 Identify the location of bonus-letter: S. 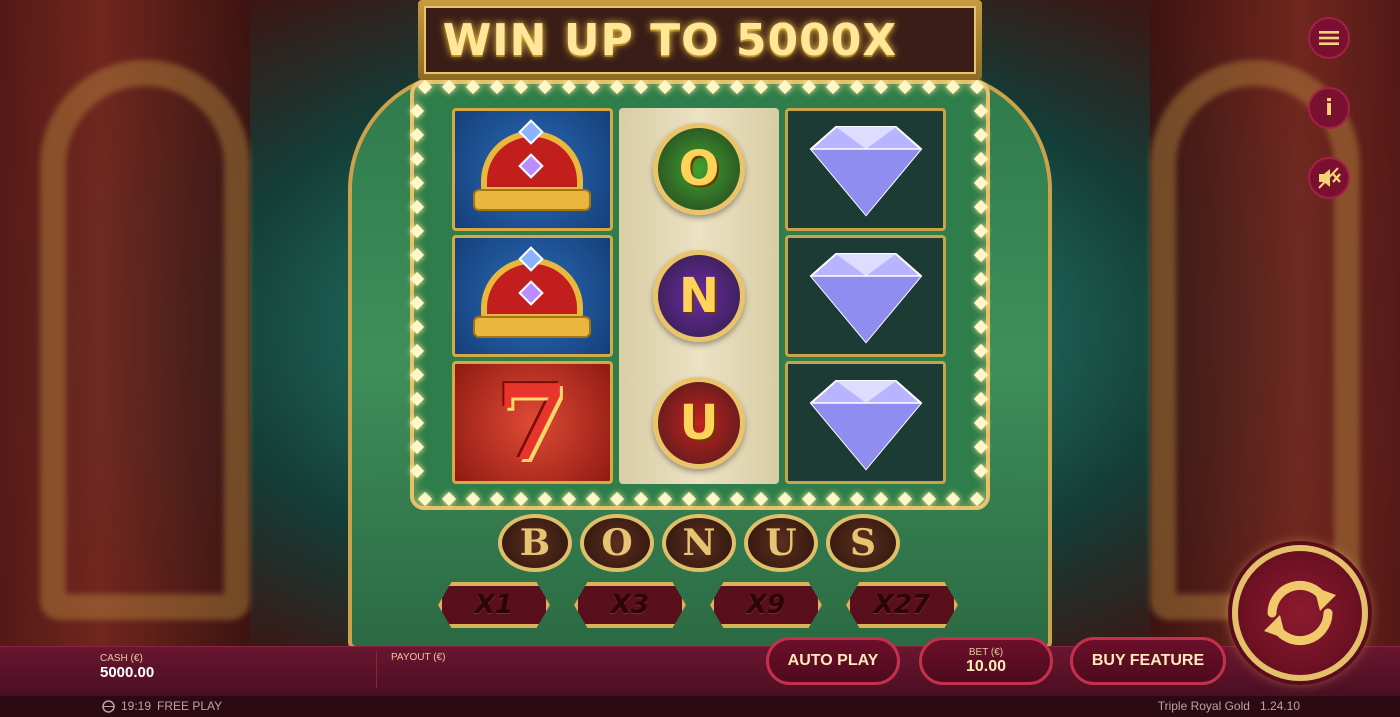
(863, 543).